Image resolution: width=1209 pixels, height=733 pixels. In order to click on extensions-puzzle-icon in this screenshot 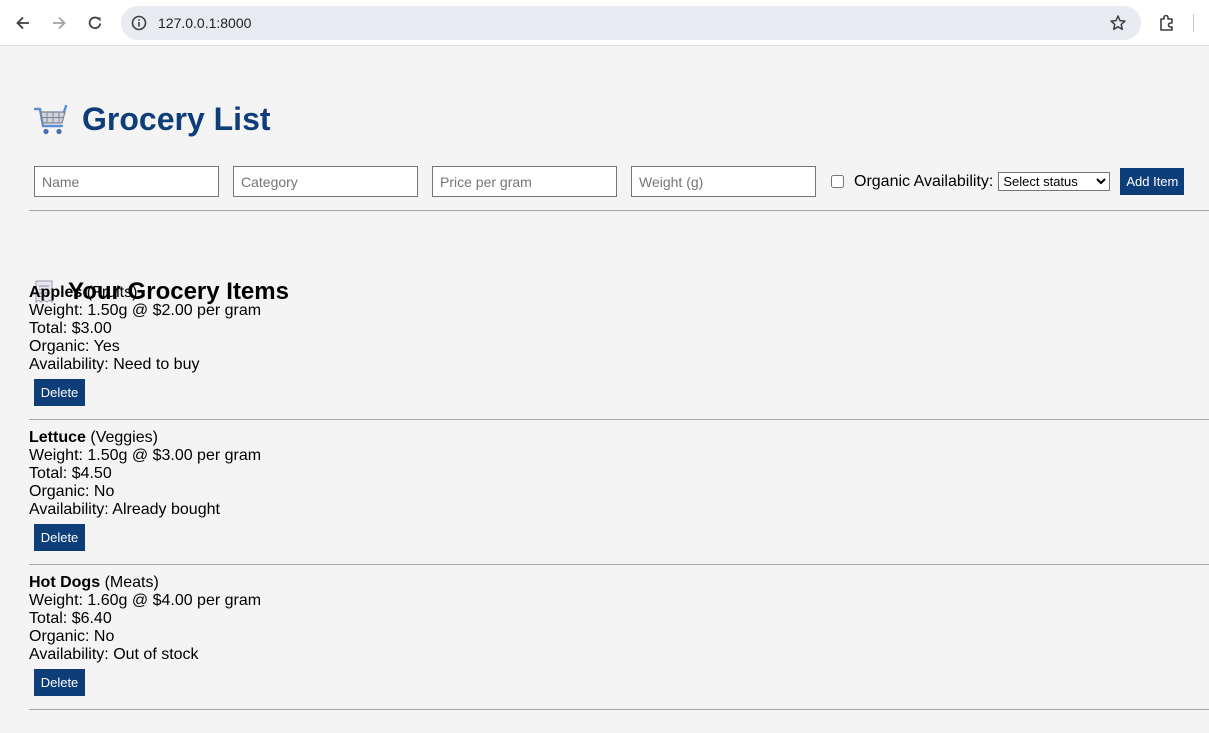, I will do `click(1167, 23)`.